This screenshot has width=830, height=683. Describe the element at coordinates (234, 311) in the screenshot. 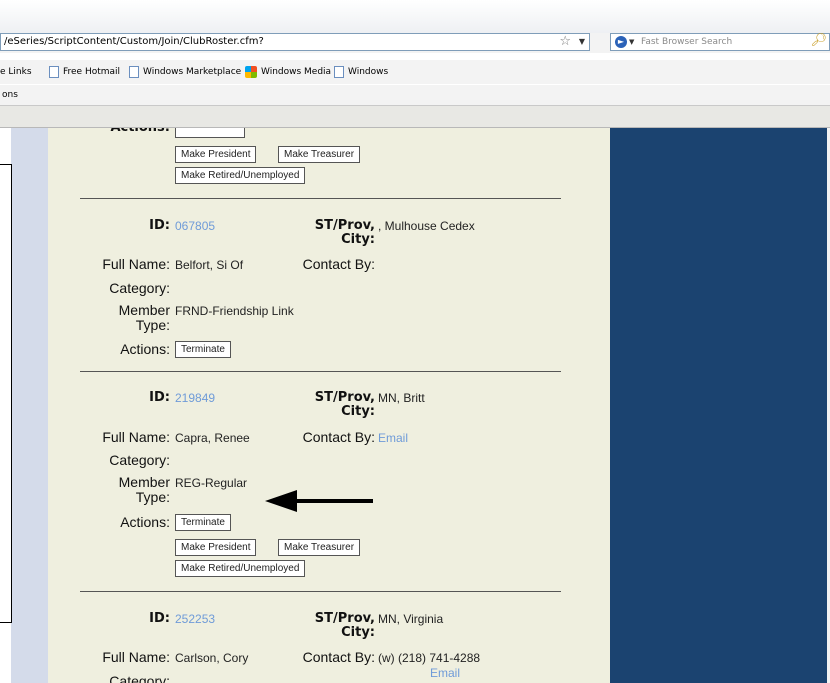

I see `member-type-value: FRND-Friendship Link` at that location.